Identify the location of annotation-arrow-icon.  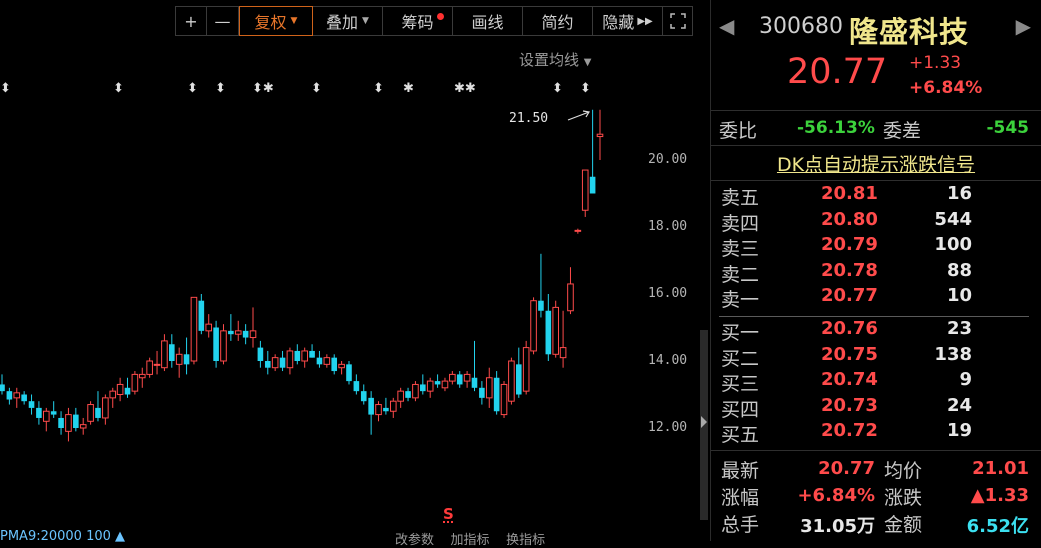
(578, 115).